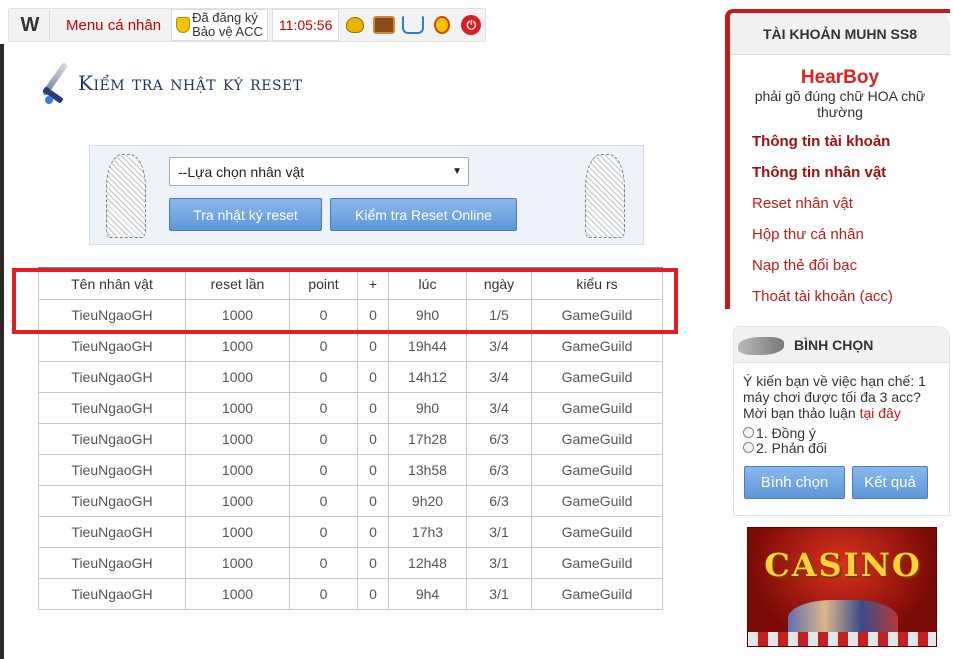 This screenshot has height=659, width=953. I want to click on poll-option-disagree: 2. Phản đối, so click(841, 447).